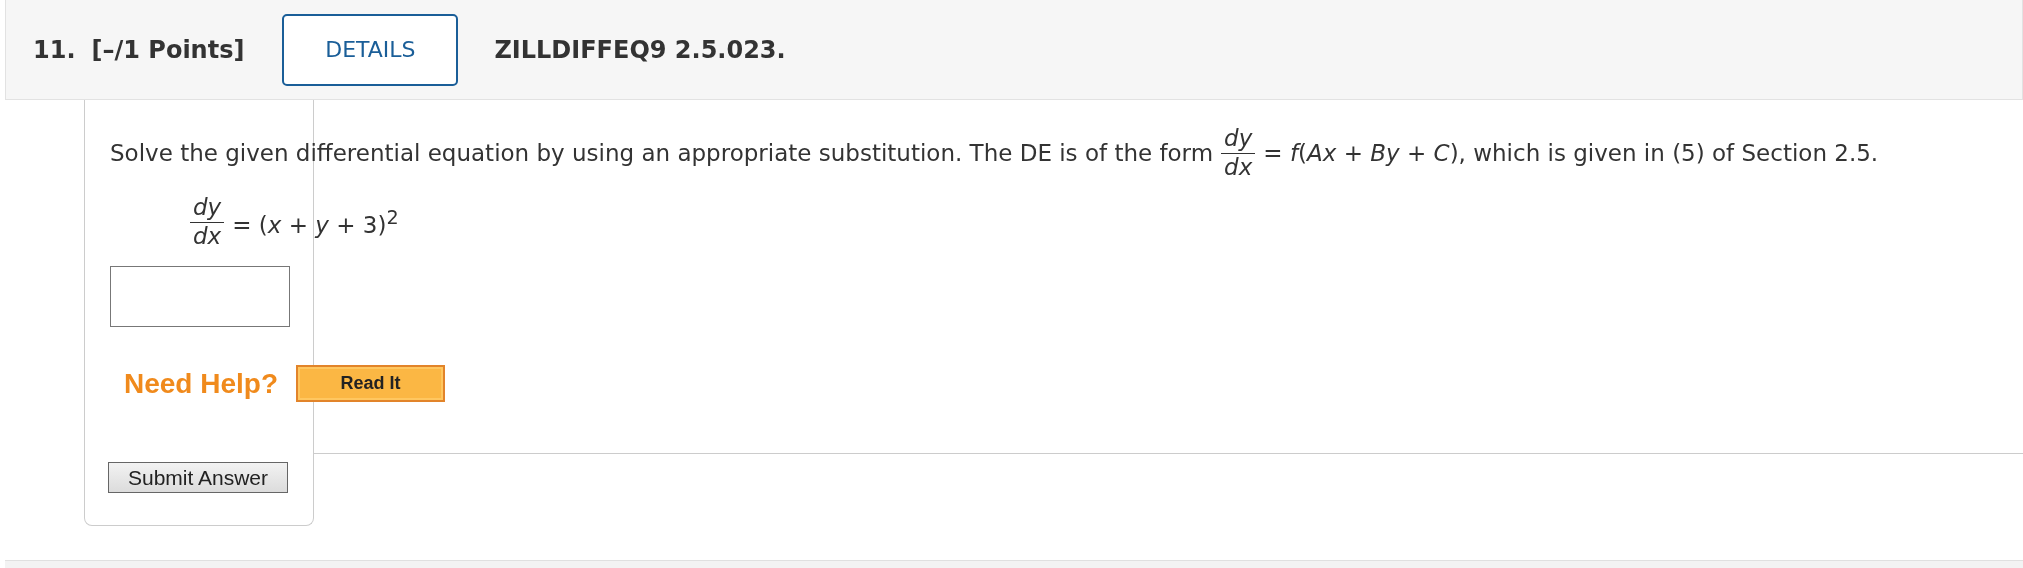  What do you see at coordinates (371, 384) in the screenshot?
I see `read-it-button: Read It` at bounding box center [371, 384].